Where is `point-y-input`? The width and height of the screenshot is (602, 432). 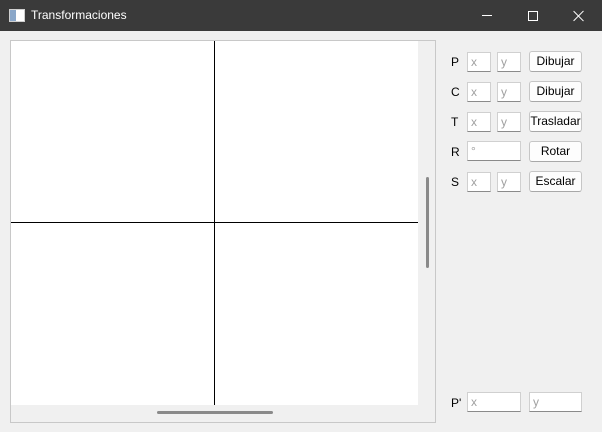
point-y-input is located at coordinates (509, 62).